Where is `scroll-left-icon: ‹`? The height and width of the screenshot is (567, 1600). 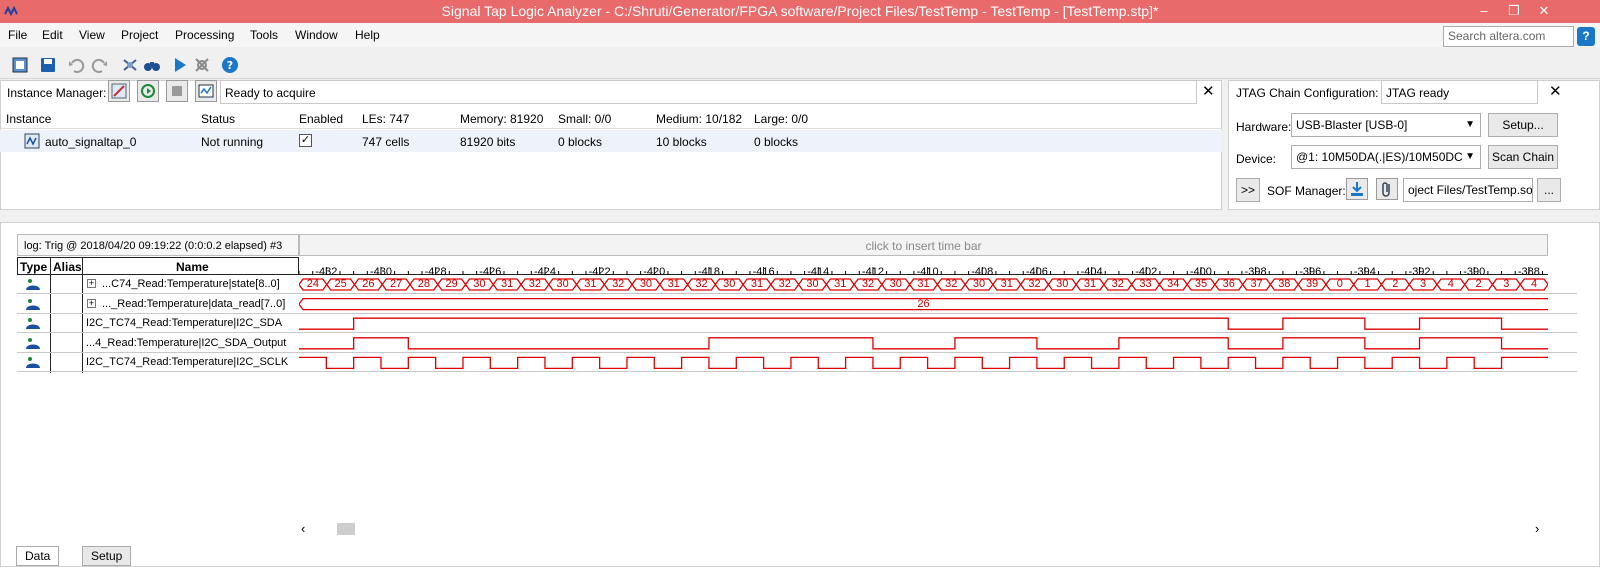
scroll-left-icon: ‹ is located at coordinates (303, 528).